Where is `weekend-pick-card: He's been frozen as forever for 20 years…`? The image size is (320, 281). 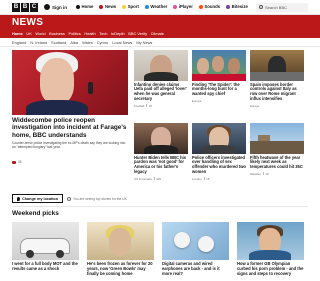 weekend-pick-card: He's been frozen as forever for 20 years… is located at coordinates (120, 249).